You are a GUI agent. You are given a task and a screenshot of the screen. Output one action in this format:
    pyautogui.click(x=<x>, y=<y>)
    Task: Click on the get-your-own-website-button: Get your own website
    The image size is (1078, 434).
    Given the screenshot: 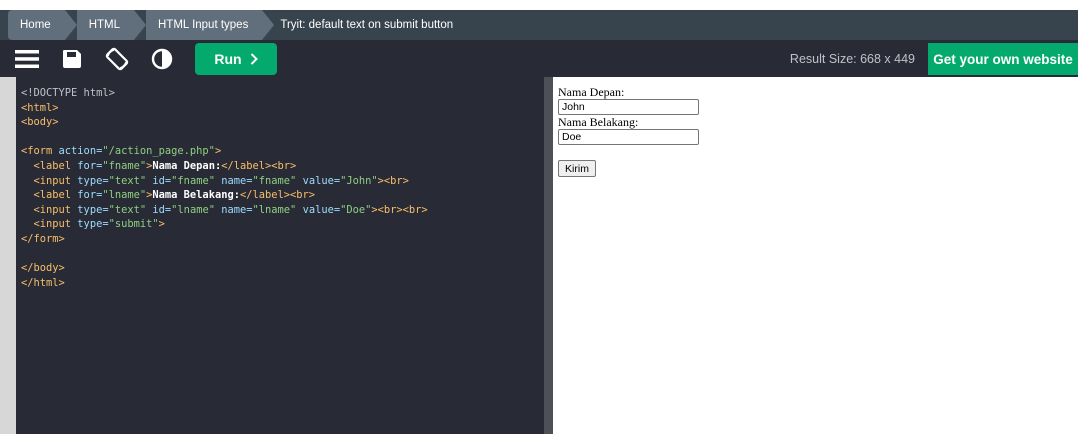 What is the action you would take?
    pyautogui.click(x=1003, y=59)
    